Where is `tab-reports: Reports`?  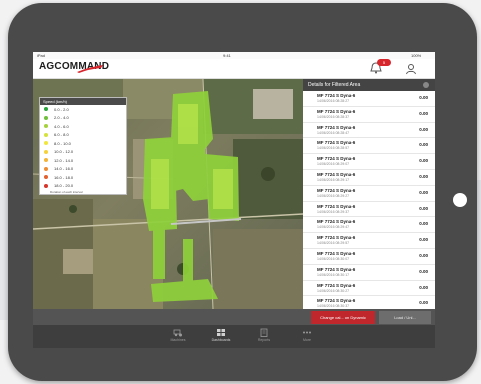
tab-reports: Reports is located at coordinates (264, 336).